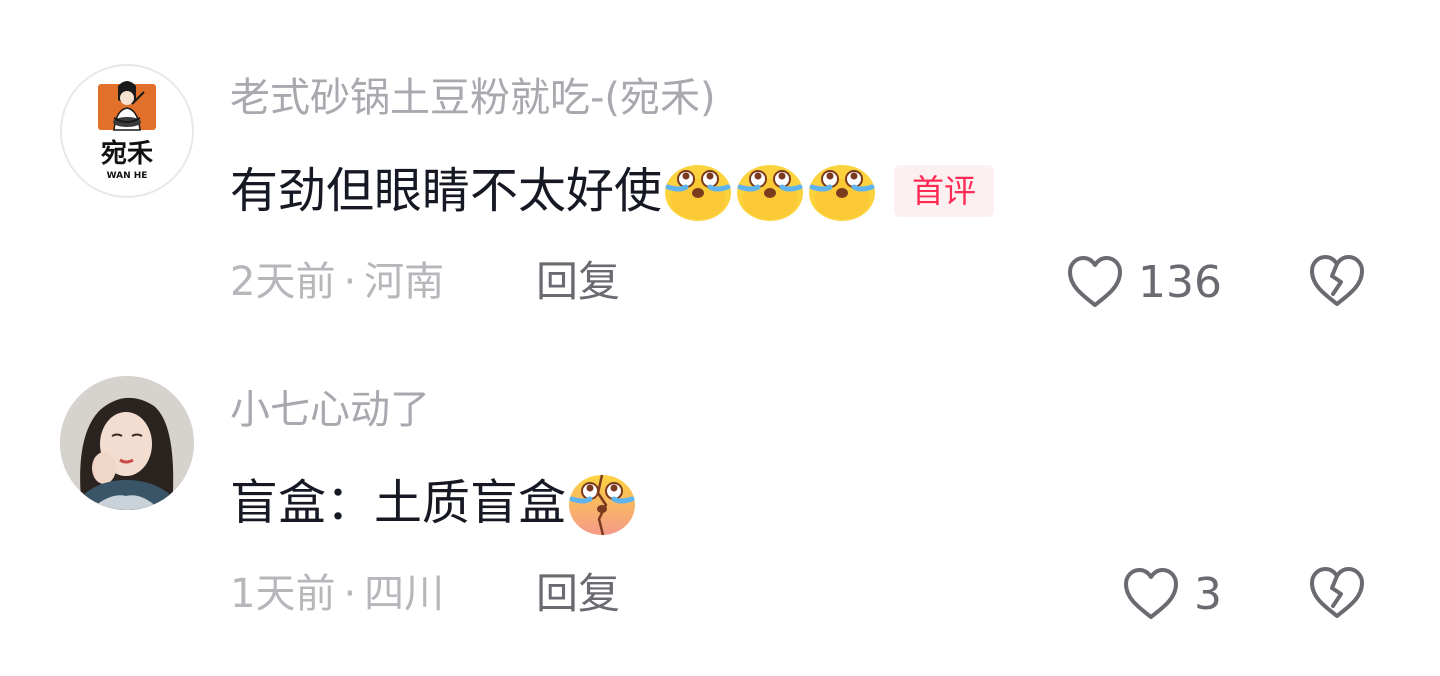 The image size is (1440, 676). Describe the element at coordinates (337, 282) in the screenshot. I see `comment-meta: 2天前 · 河南` at that location.